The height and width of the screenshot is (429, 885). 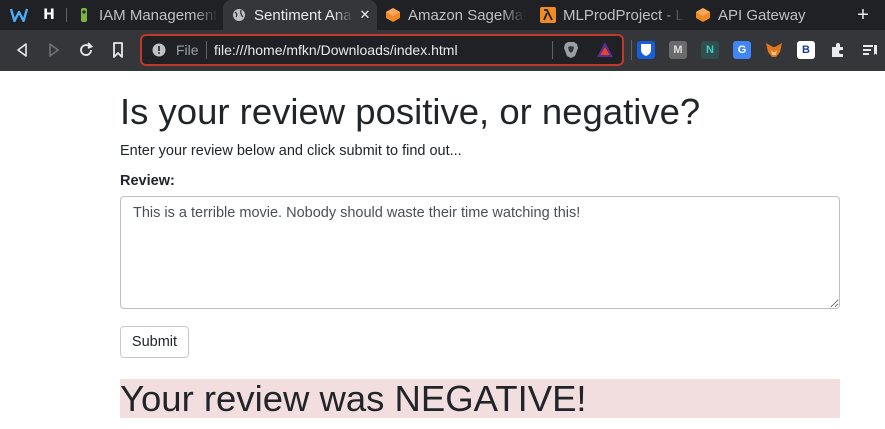 I want to click on tab-lambda: MLProdProject - Lambda, so click(x=612, y=15).